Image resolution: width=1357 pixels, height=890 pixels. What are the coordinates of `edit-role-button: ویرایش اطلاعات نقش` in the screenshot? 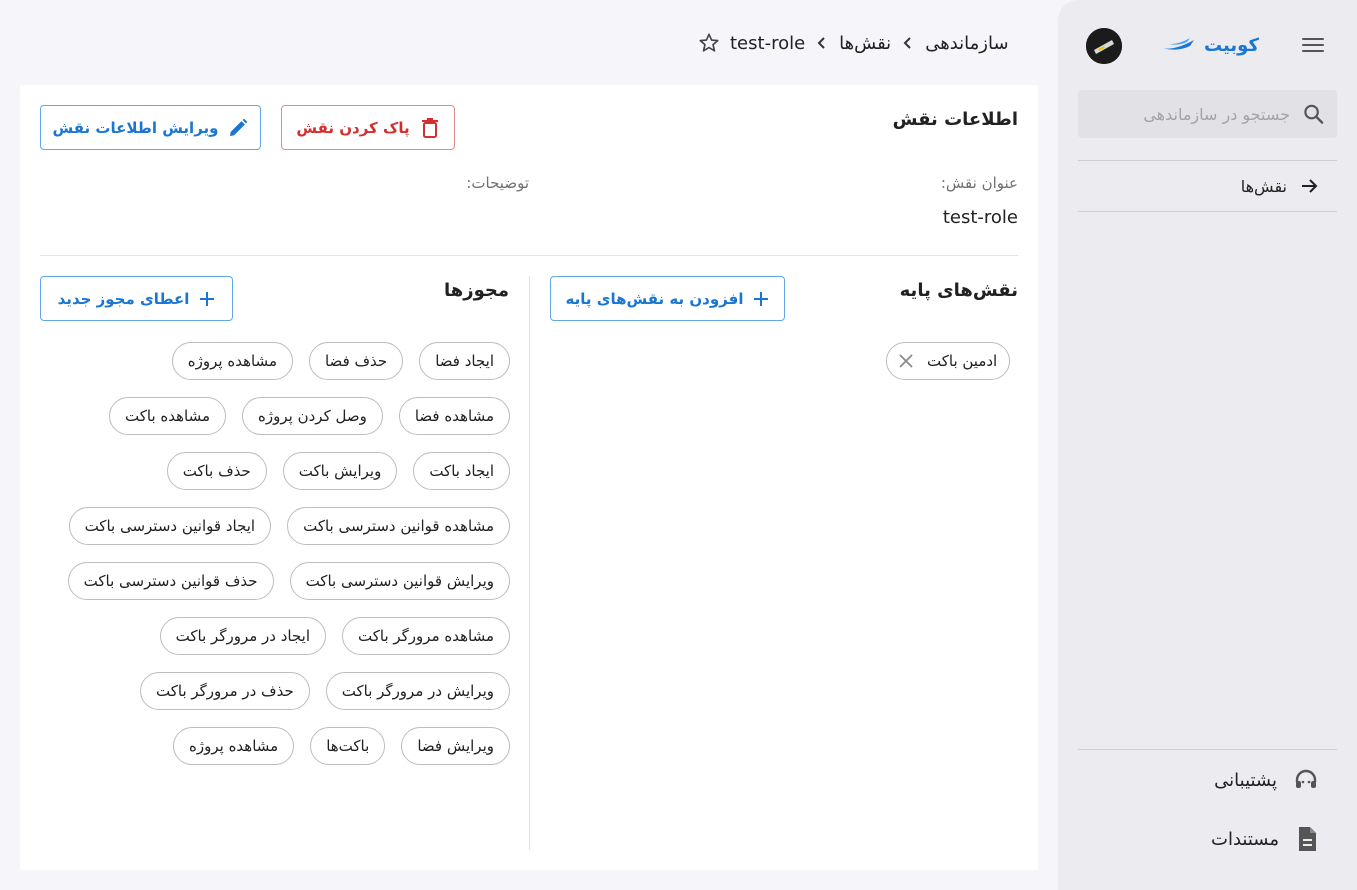 It's located at (150, 127).